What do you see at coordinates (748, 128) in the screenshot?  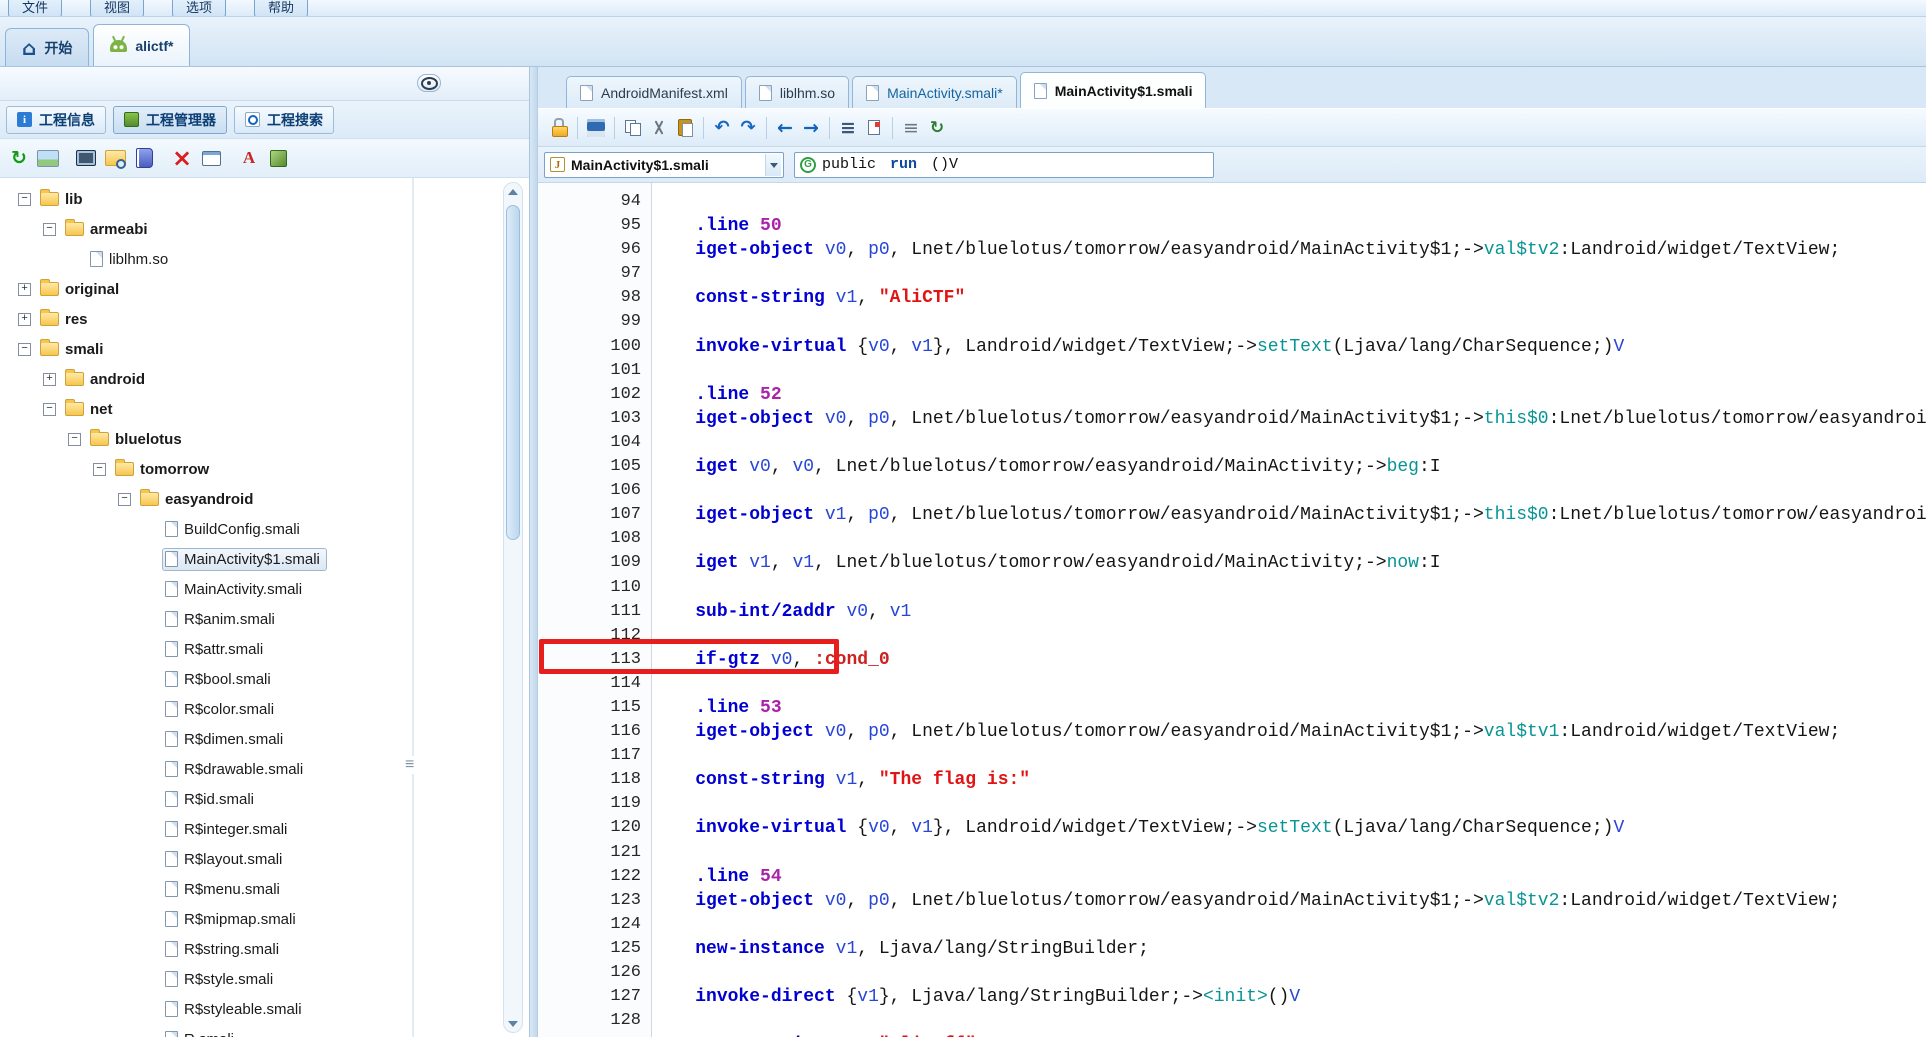 I see `redo-icon` at bounding box center [748, 128].